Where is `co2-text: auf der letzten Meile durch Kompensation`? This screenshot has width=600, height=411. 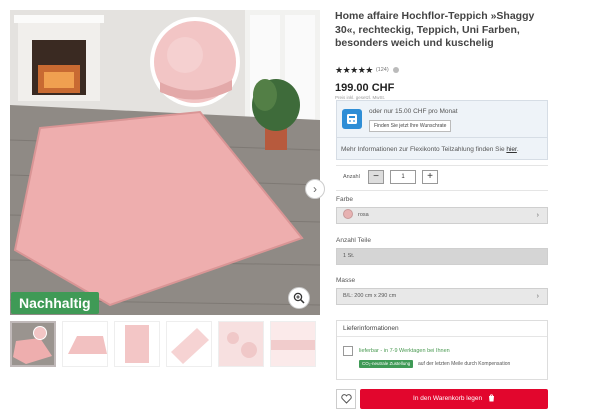
co2-text: auf der letzten Meile durch Kompensation is located at coordinates (464, 364).